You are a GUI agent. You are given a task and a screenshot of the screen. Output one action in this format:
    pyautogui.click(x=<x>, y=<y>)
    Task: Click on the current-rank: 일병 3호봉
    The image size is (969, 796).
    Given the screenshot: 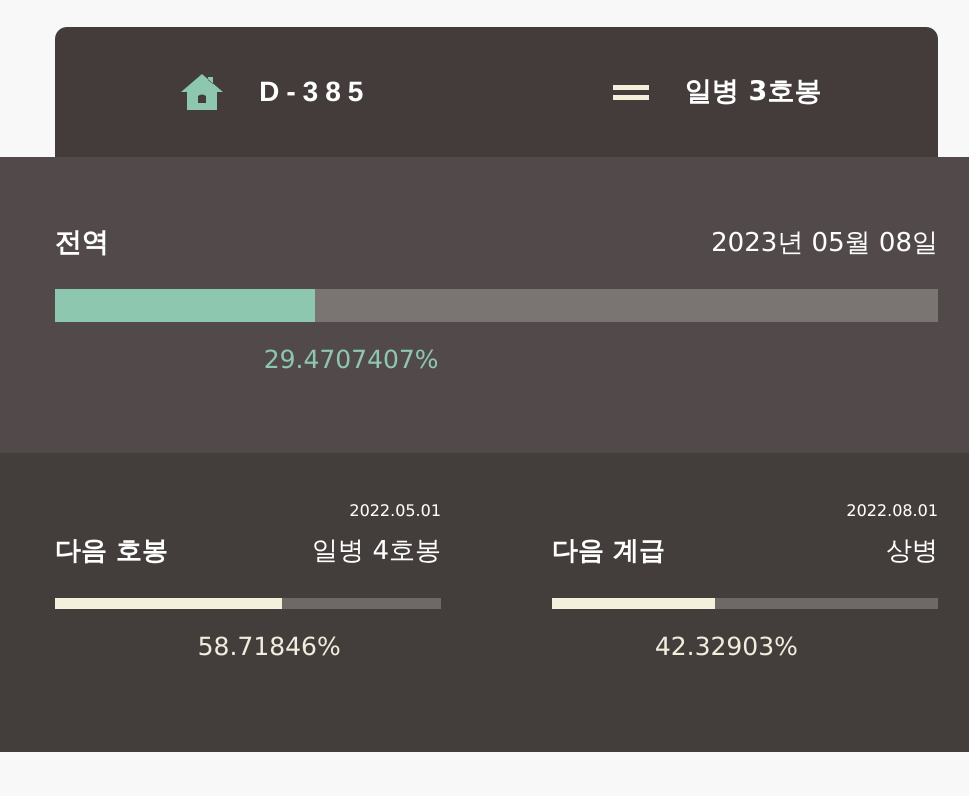 What is the action you would take?
    pyautogui.click(x=753, y=92)
    